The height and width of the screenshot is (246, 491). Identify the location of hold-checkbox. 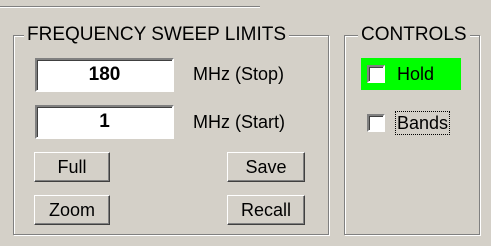
(376, 74).